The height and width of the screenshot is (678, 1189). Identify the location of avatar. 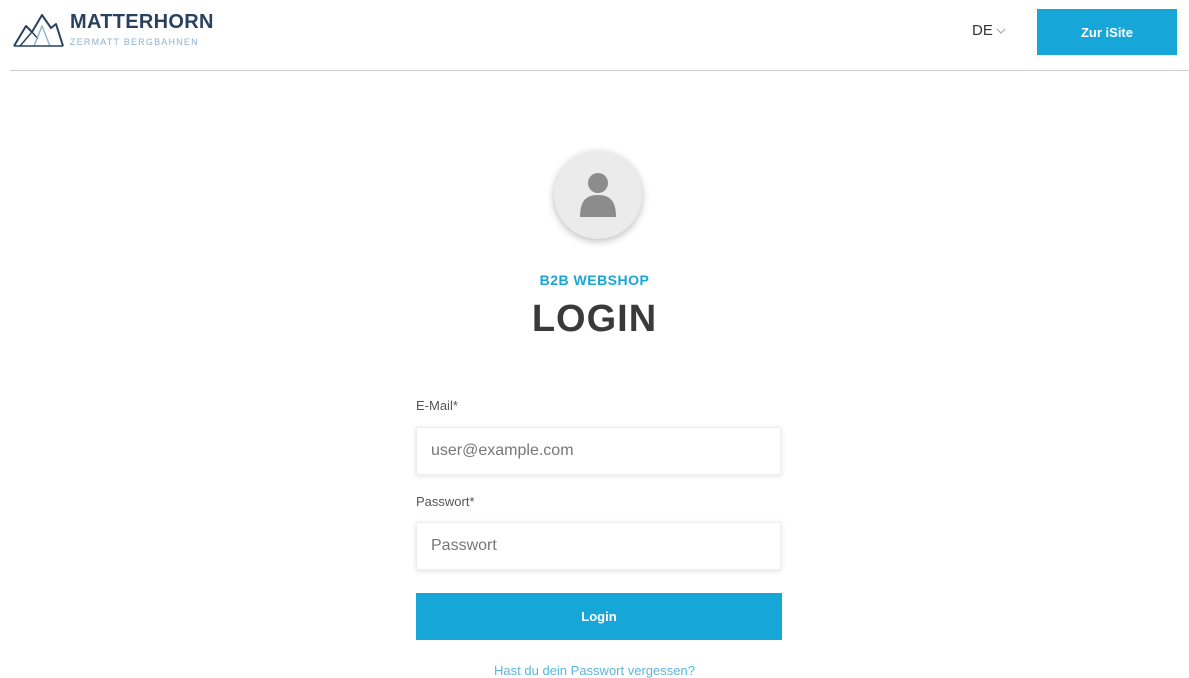
(598, 195).